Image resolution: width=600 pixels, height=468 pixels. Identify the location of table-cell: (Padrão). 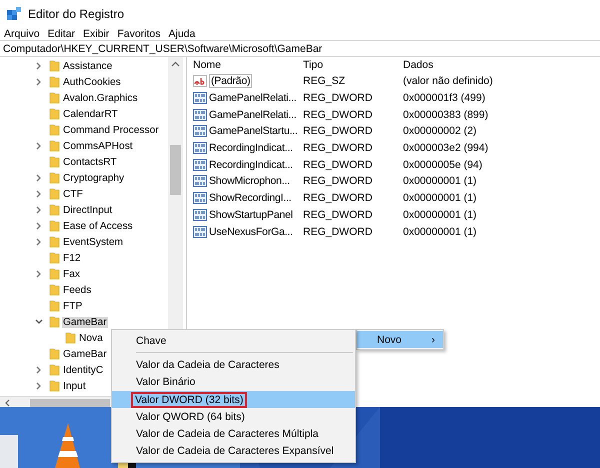
(230, 81).